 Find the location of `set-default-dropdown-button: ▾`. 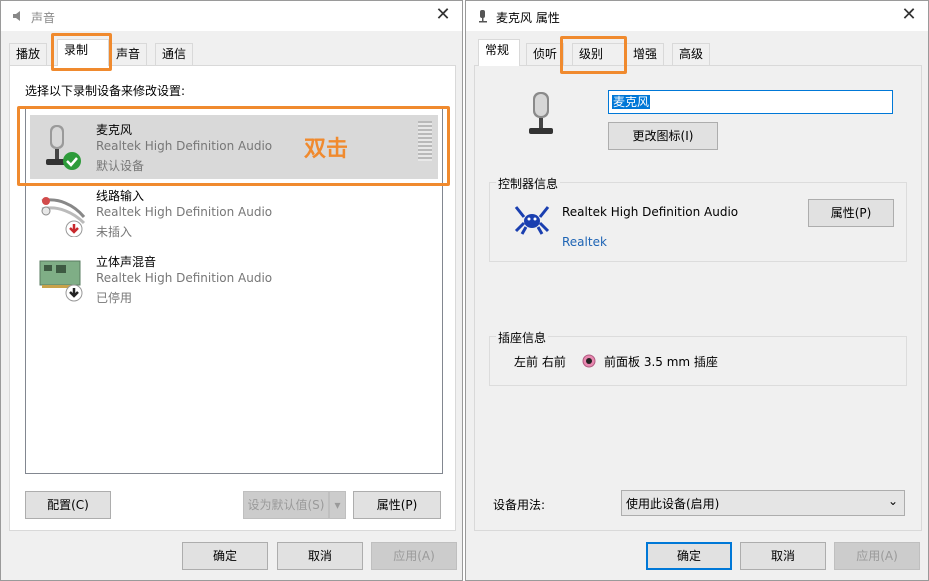

set-default-dropdown-button: ▾ is located at coordinates (337, 505).